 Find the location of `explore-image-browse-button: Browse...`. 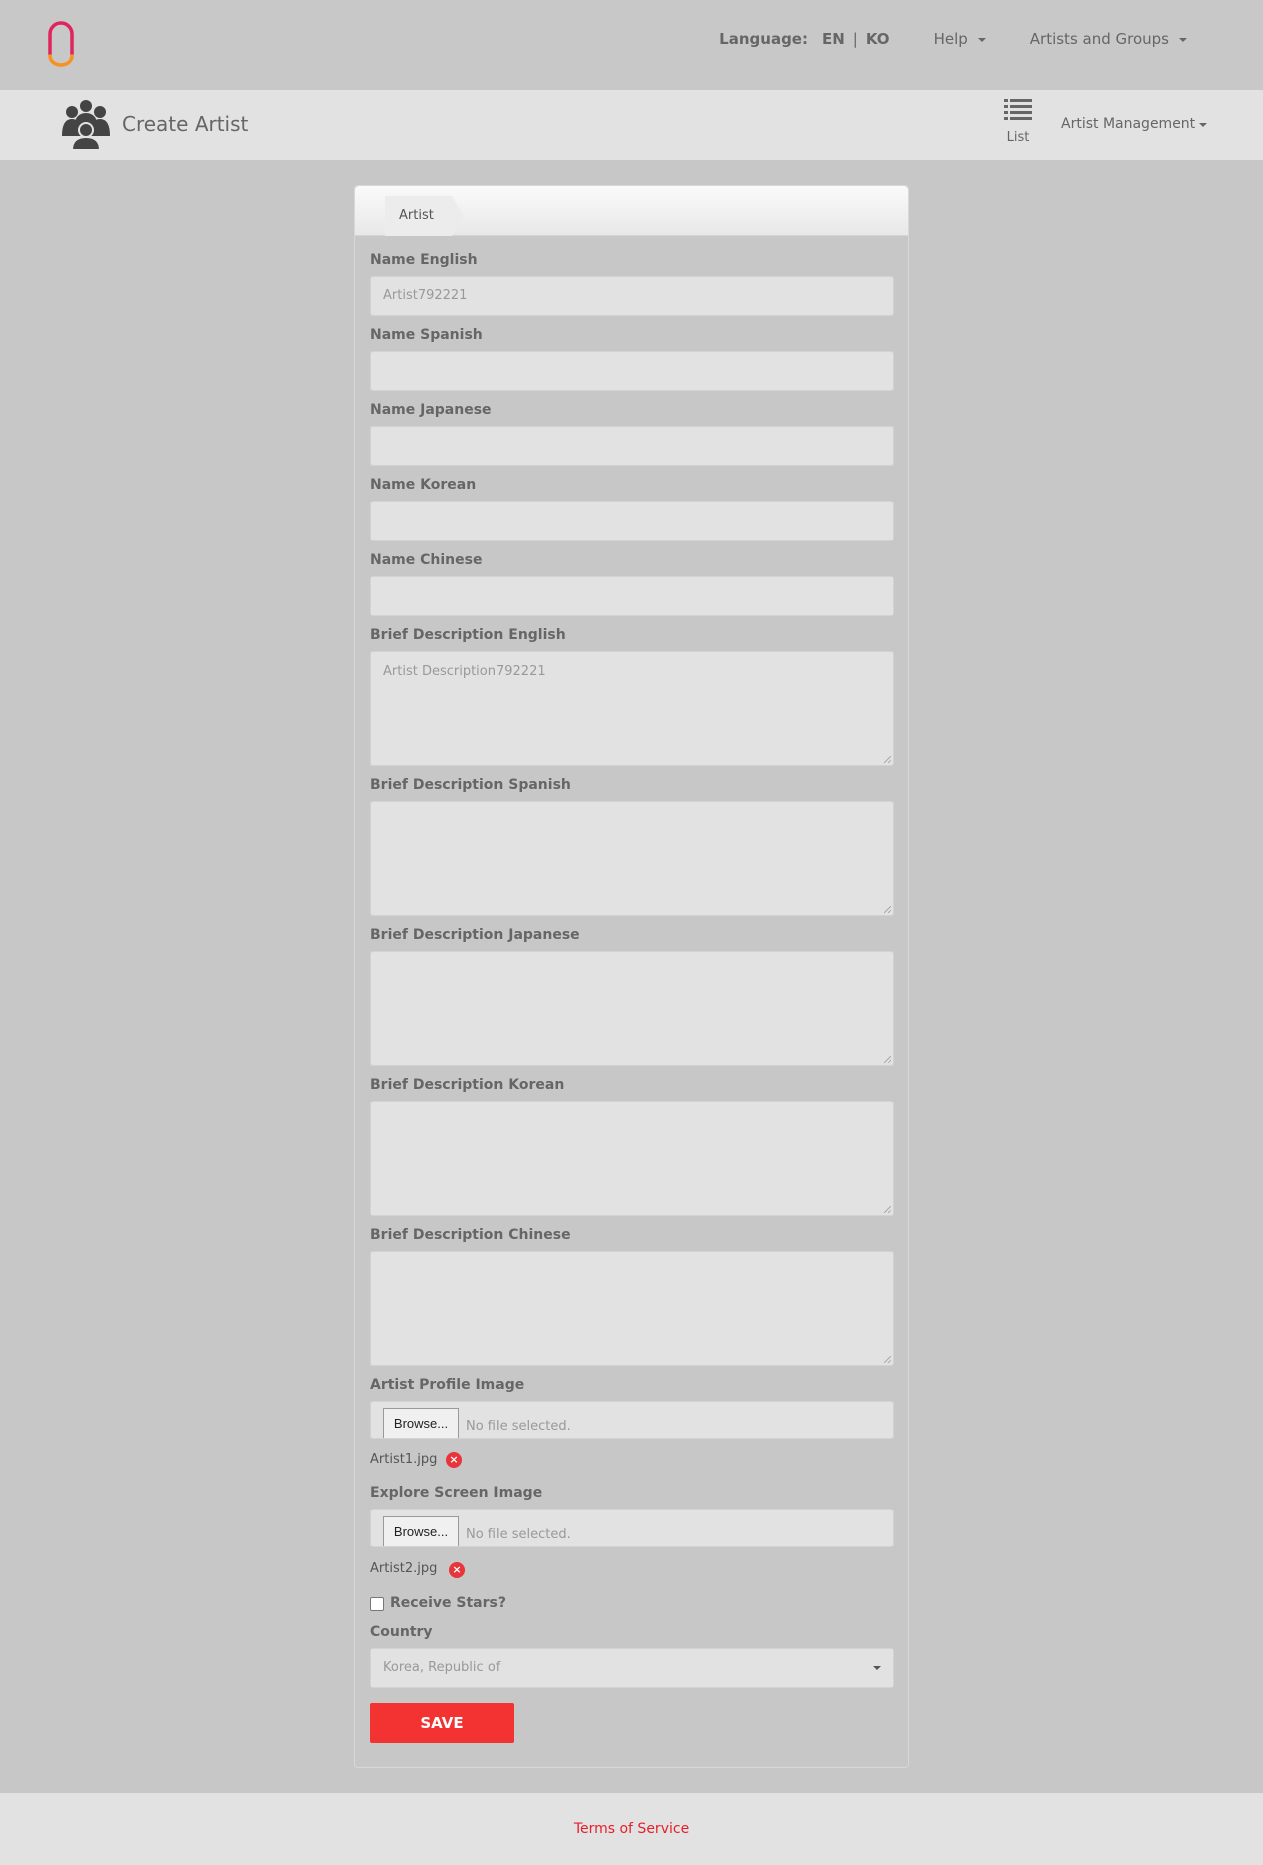

explore-image-browse-button: Browse... is located at coordinates (421, 1531).